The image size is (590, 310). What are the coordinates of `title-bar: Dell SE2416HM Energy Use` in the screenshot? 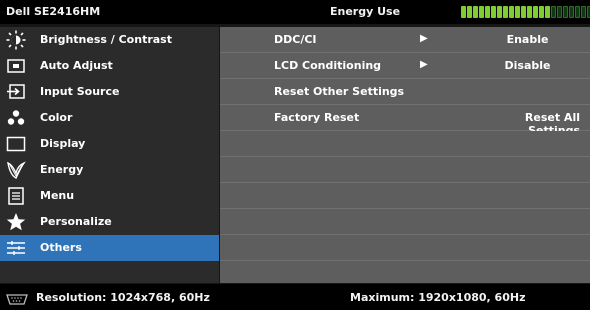 It's located at (295, 12).